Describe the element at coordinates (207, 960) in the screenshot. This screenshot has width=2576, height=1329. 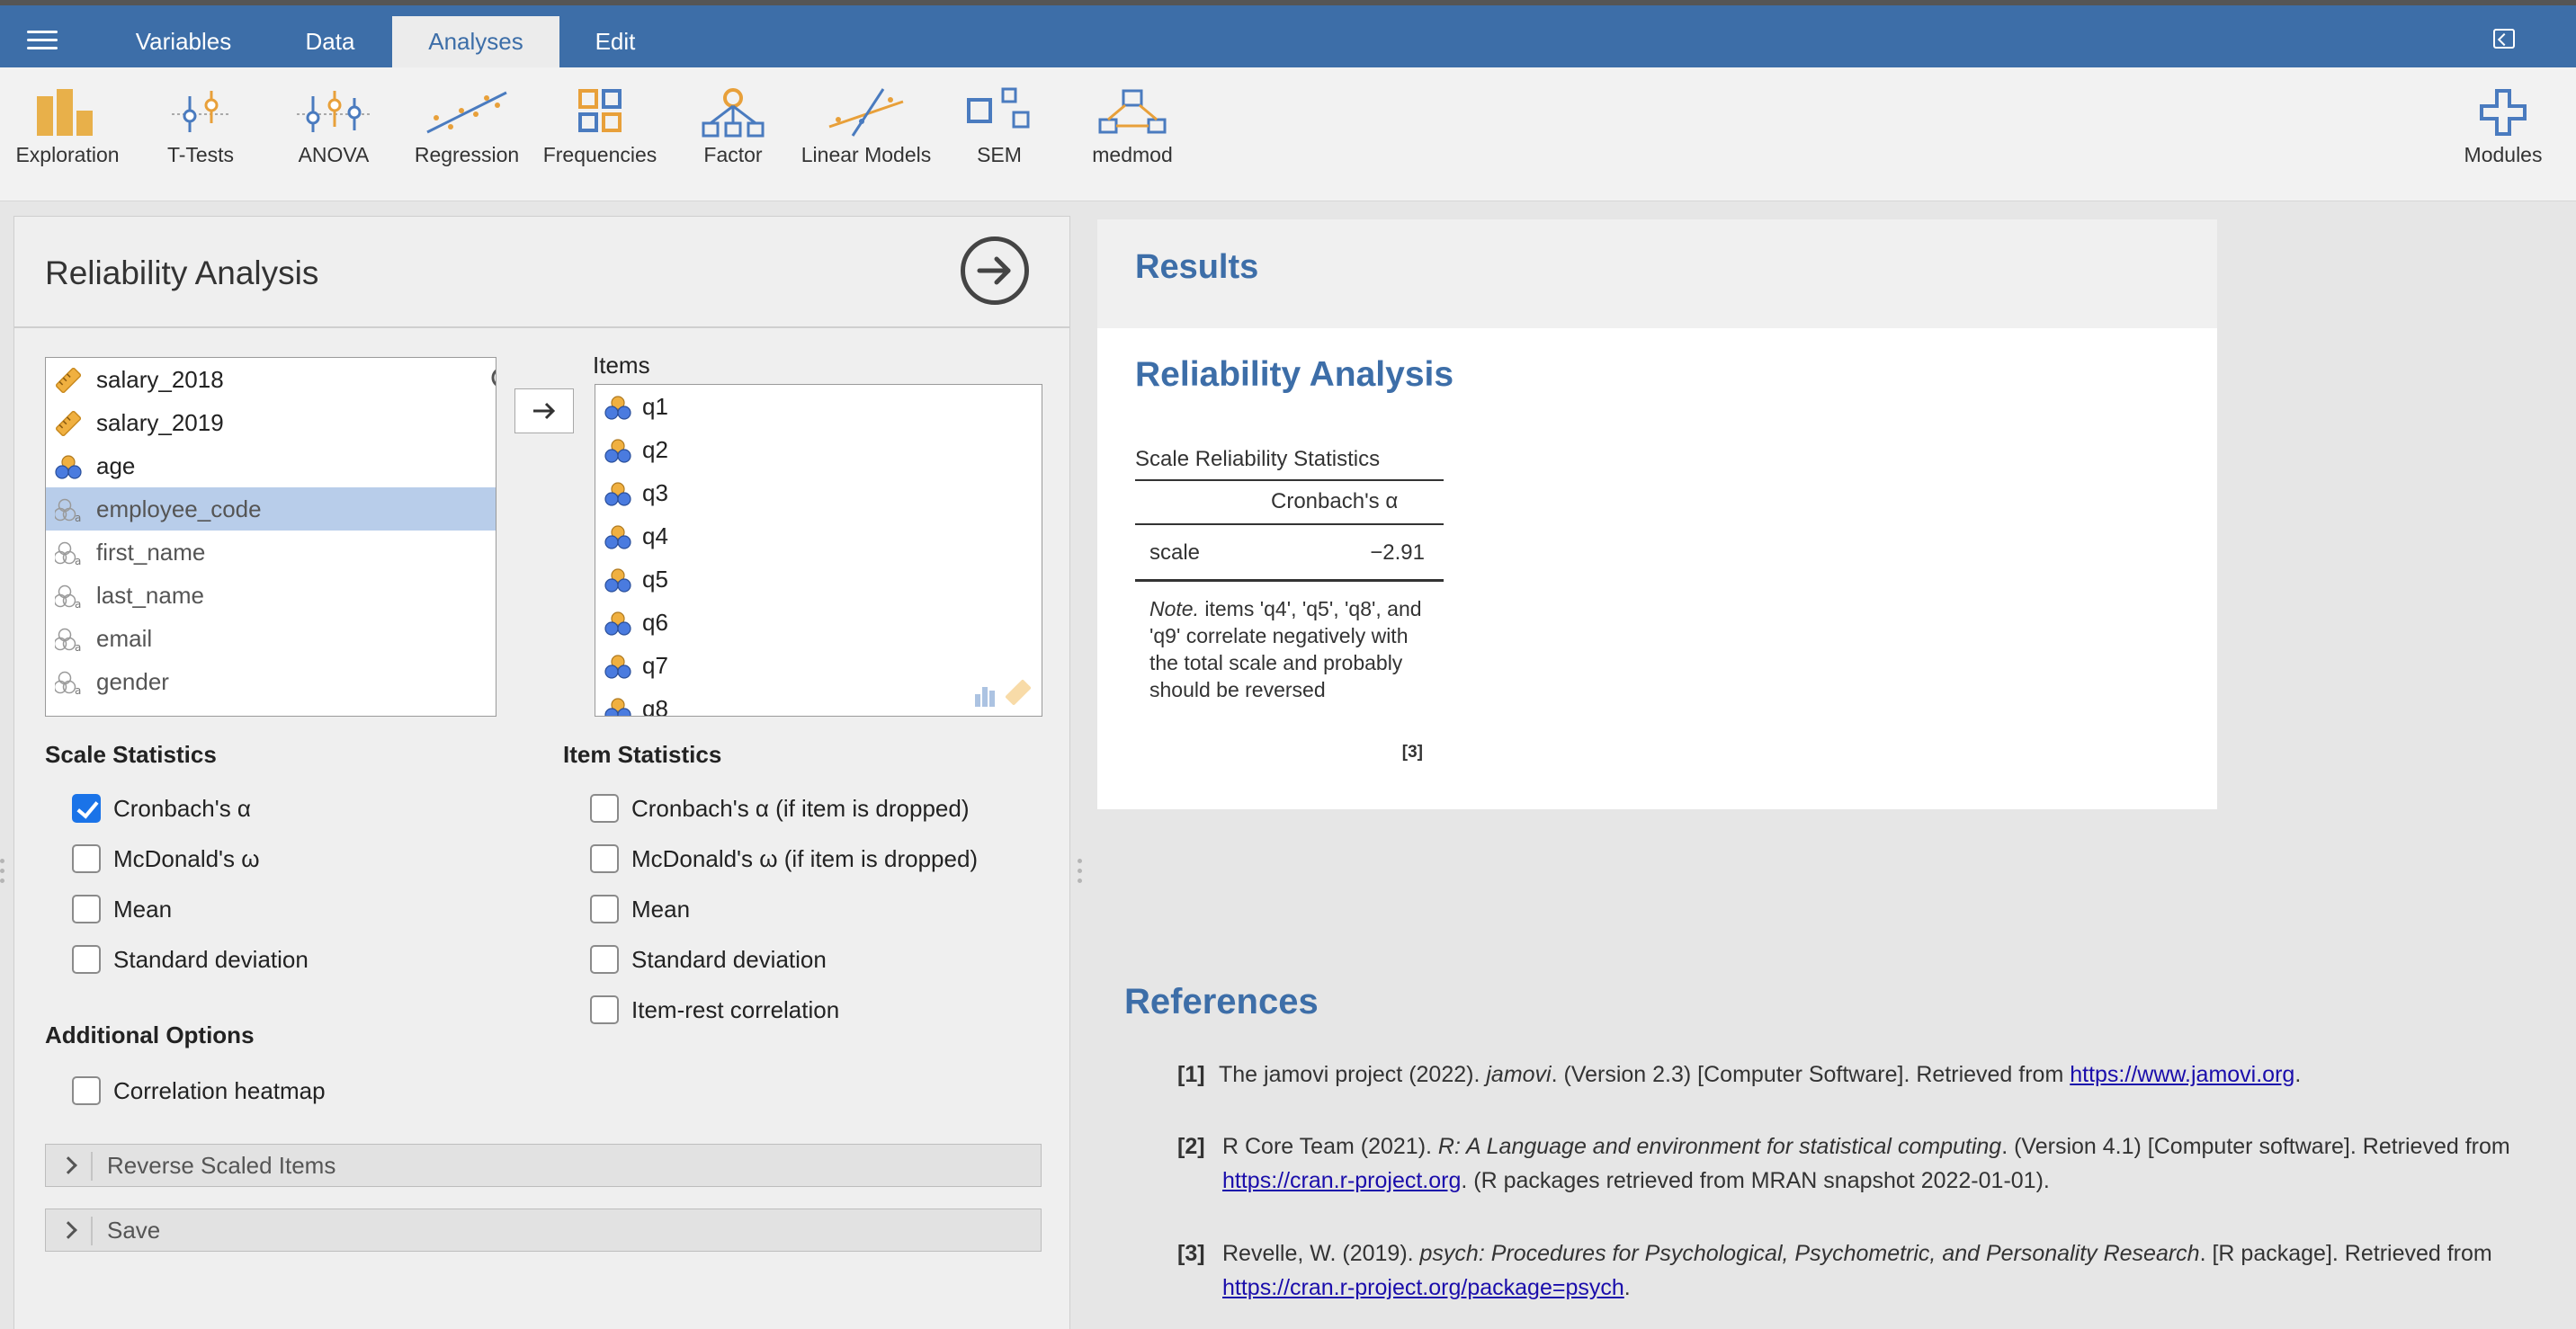
I see `scale-standard-deviation-checkbox: Standard deviation` at that location.